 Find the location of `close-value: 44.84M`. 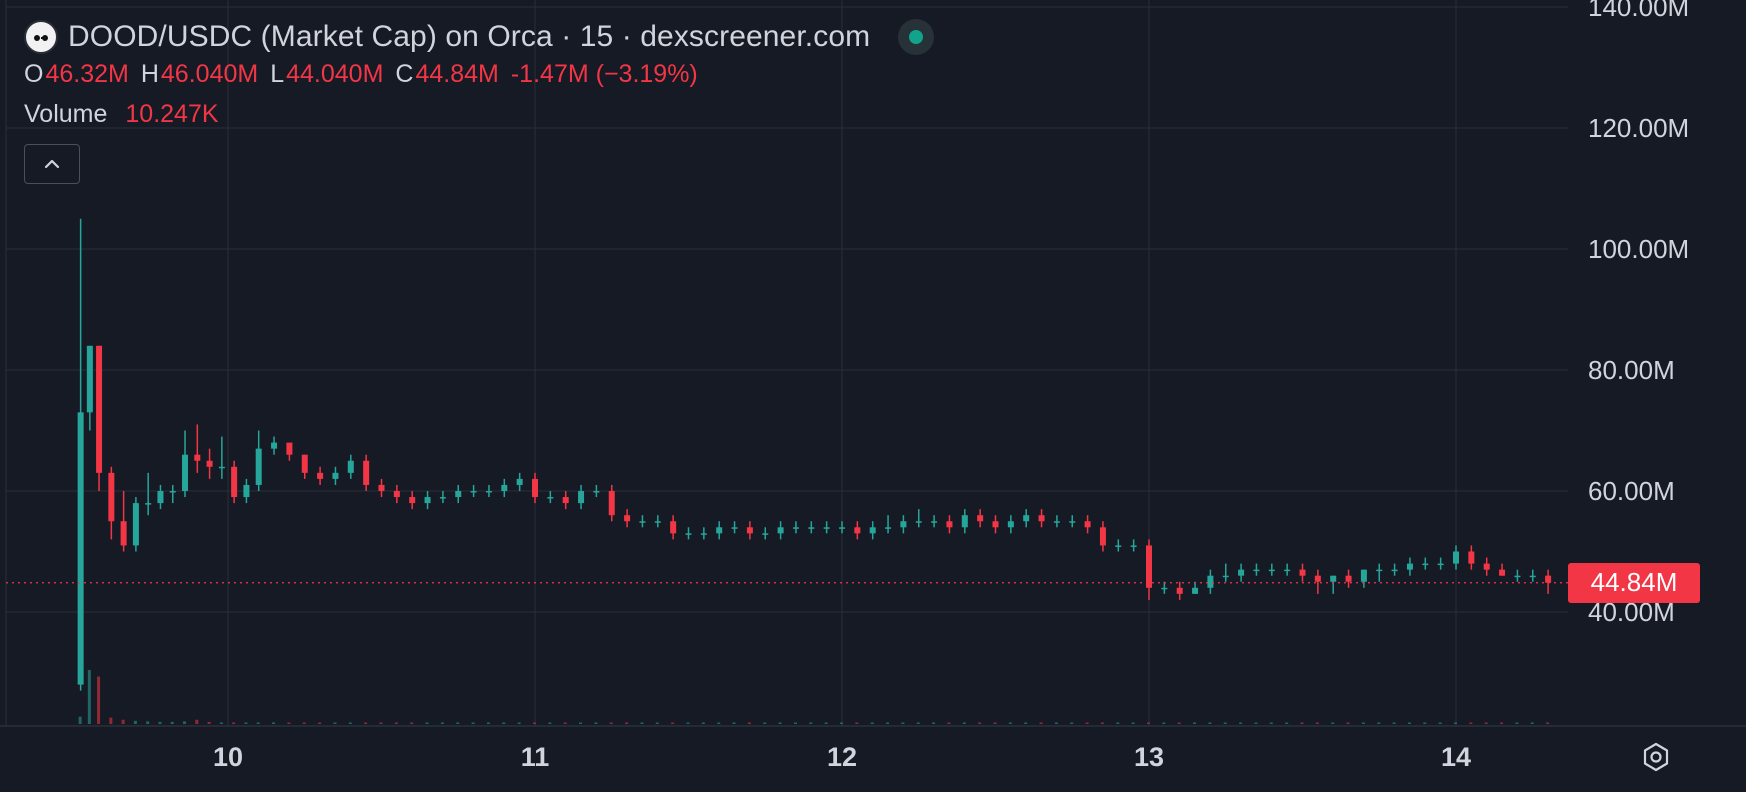

close-value: 44.84M is located at coordinates (457, 74).